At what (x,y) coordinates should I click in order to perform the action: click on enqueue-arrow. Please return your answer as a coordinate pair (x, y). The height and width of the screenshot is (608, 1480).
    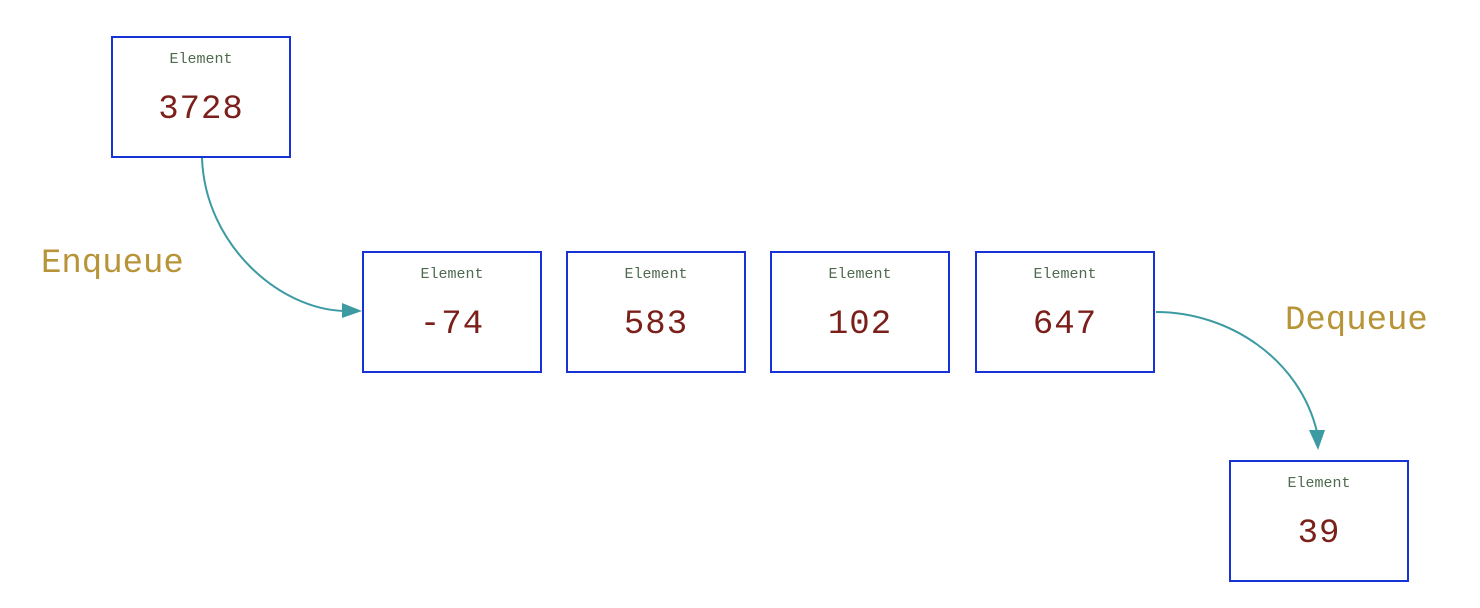
    Looking at the image, I should click on (273, 234).